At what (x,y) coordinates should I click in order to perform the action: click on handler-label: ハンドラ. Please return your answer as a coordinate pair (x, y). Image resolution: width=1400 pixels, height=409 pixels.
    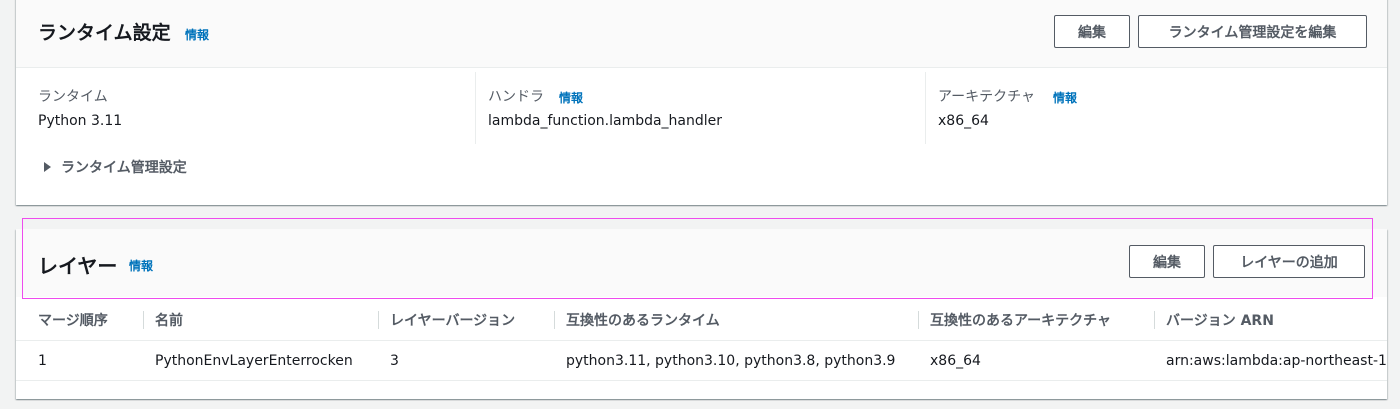
    Looking at the image, I should click on (516, 97).